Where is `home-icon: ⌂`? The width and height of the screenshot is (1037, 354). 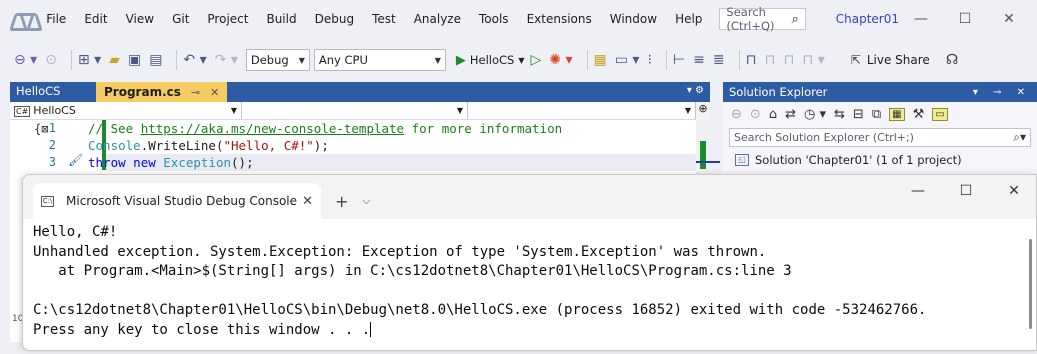
home-icon: ⌂ is located at coordinates (773, 114).